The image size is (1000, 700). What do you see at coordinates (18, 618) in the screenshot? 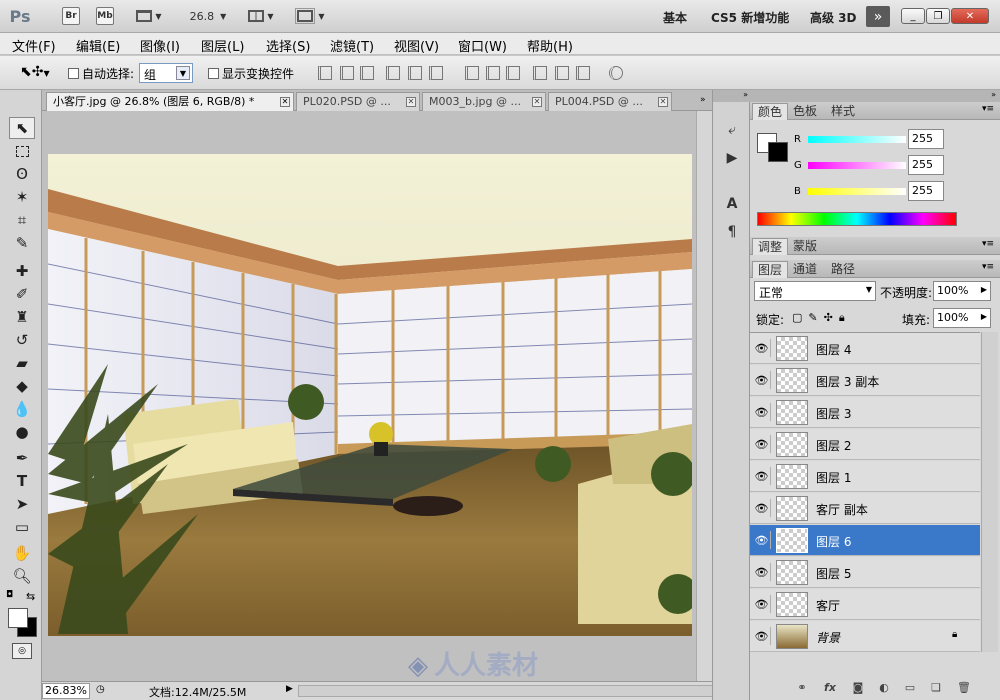
I see `foreground-color-swatch` at bounding box center [18, 618].